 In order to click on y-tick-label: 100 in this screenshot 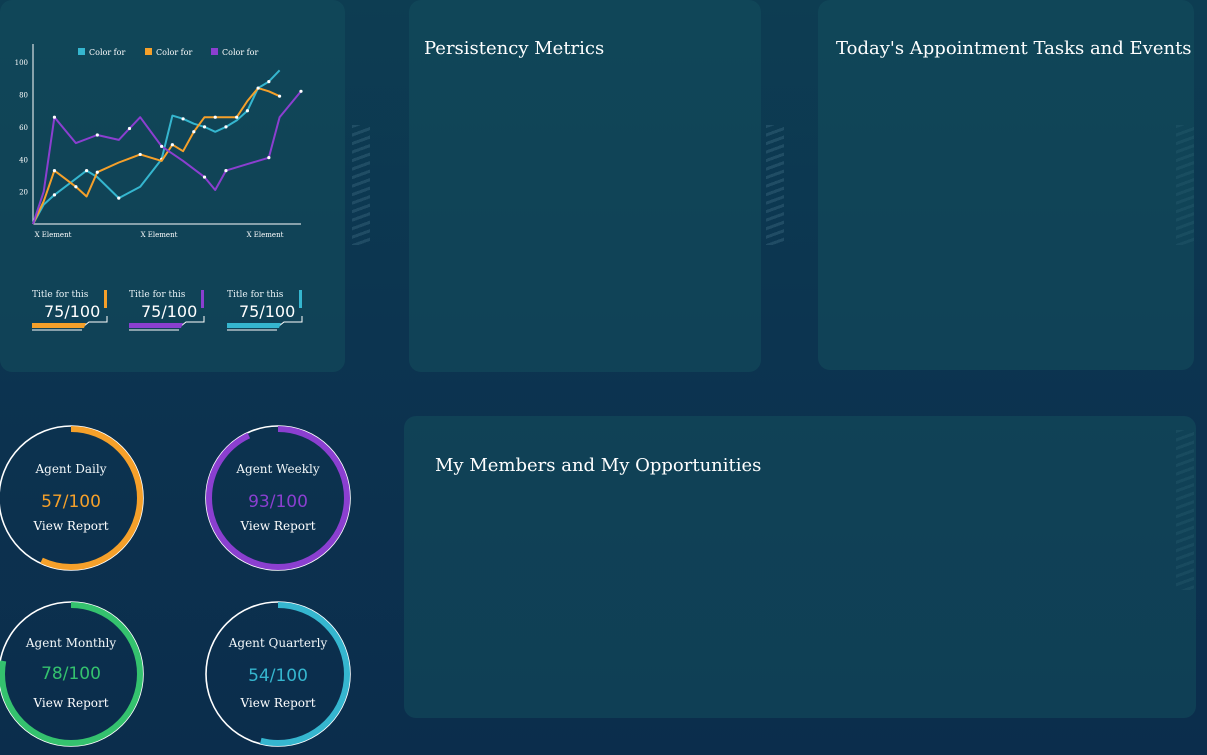, I will do `click(21, 63)`.